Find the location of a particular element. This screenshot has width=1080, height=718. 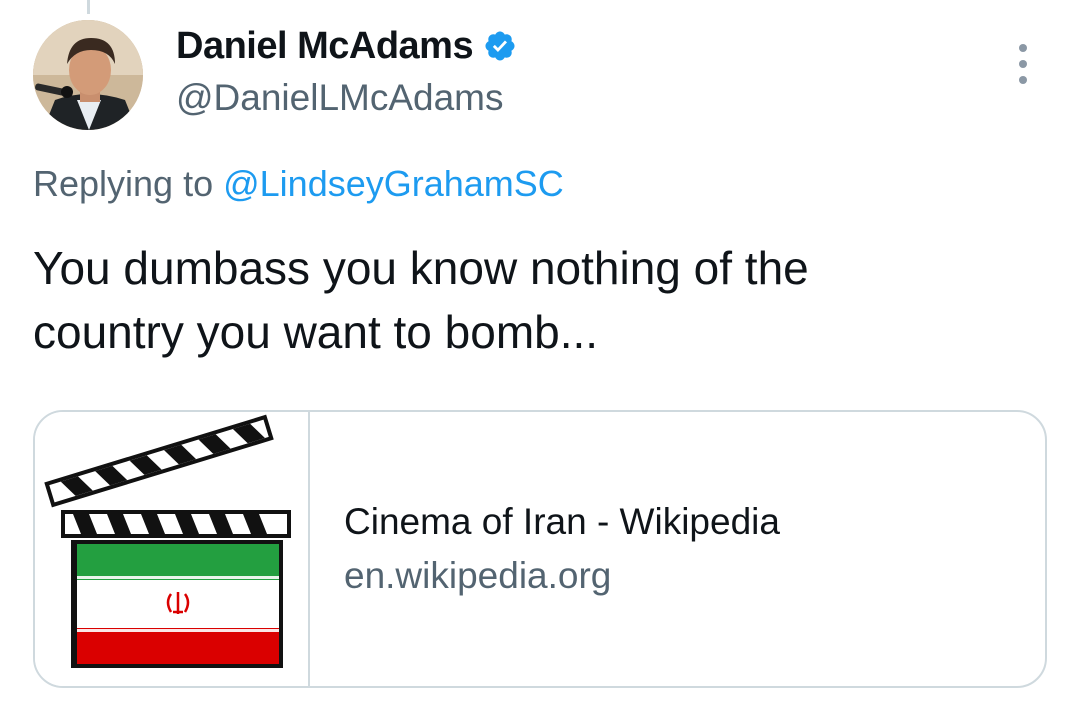

link-card-title: Cinema of Iran - Wikipedia is located at coordinates (694, 522).